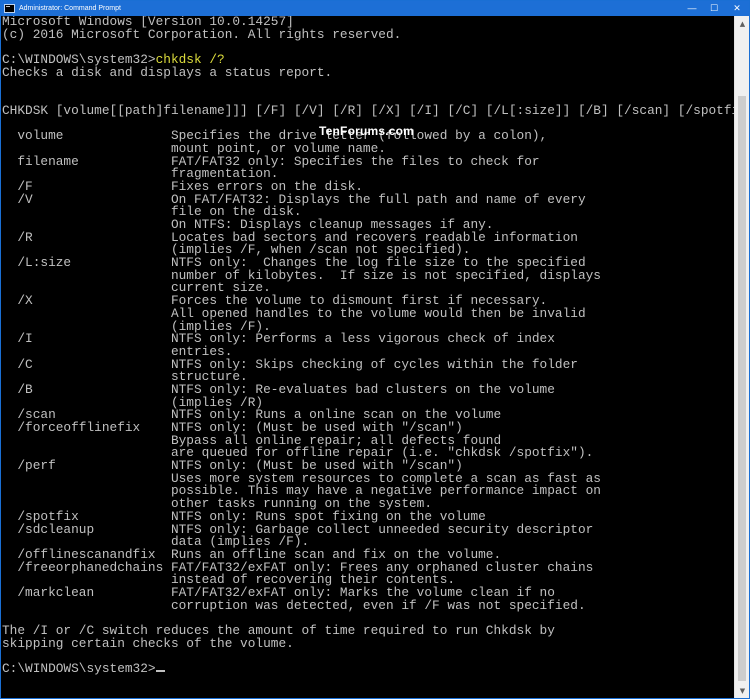 This screenshot has height=699, width=750. Describe the element at coordinates (737, 8) in the screenshot. I see `close-button: ✕` at that location.